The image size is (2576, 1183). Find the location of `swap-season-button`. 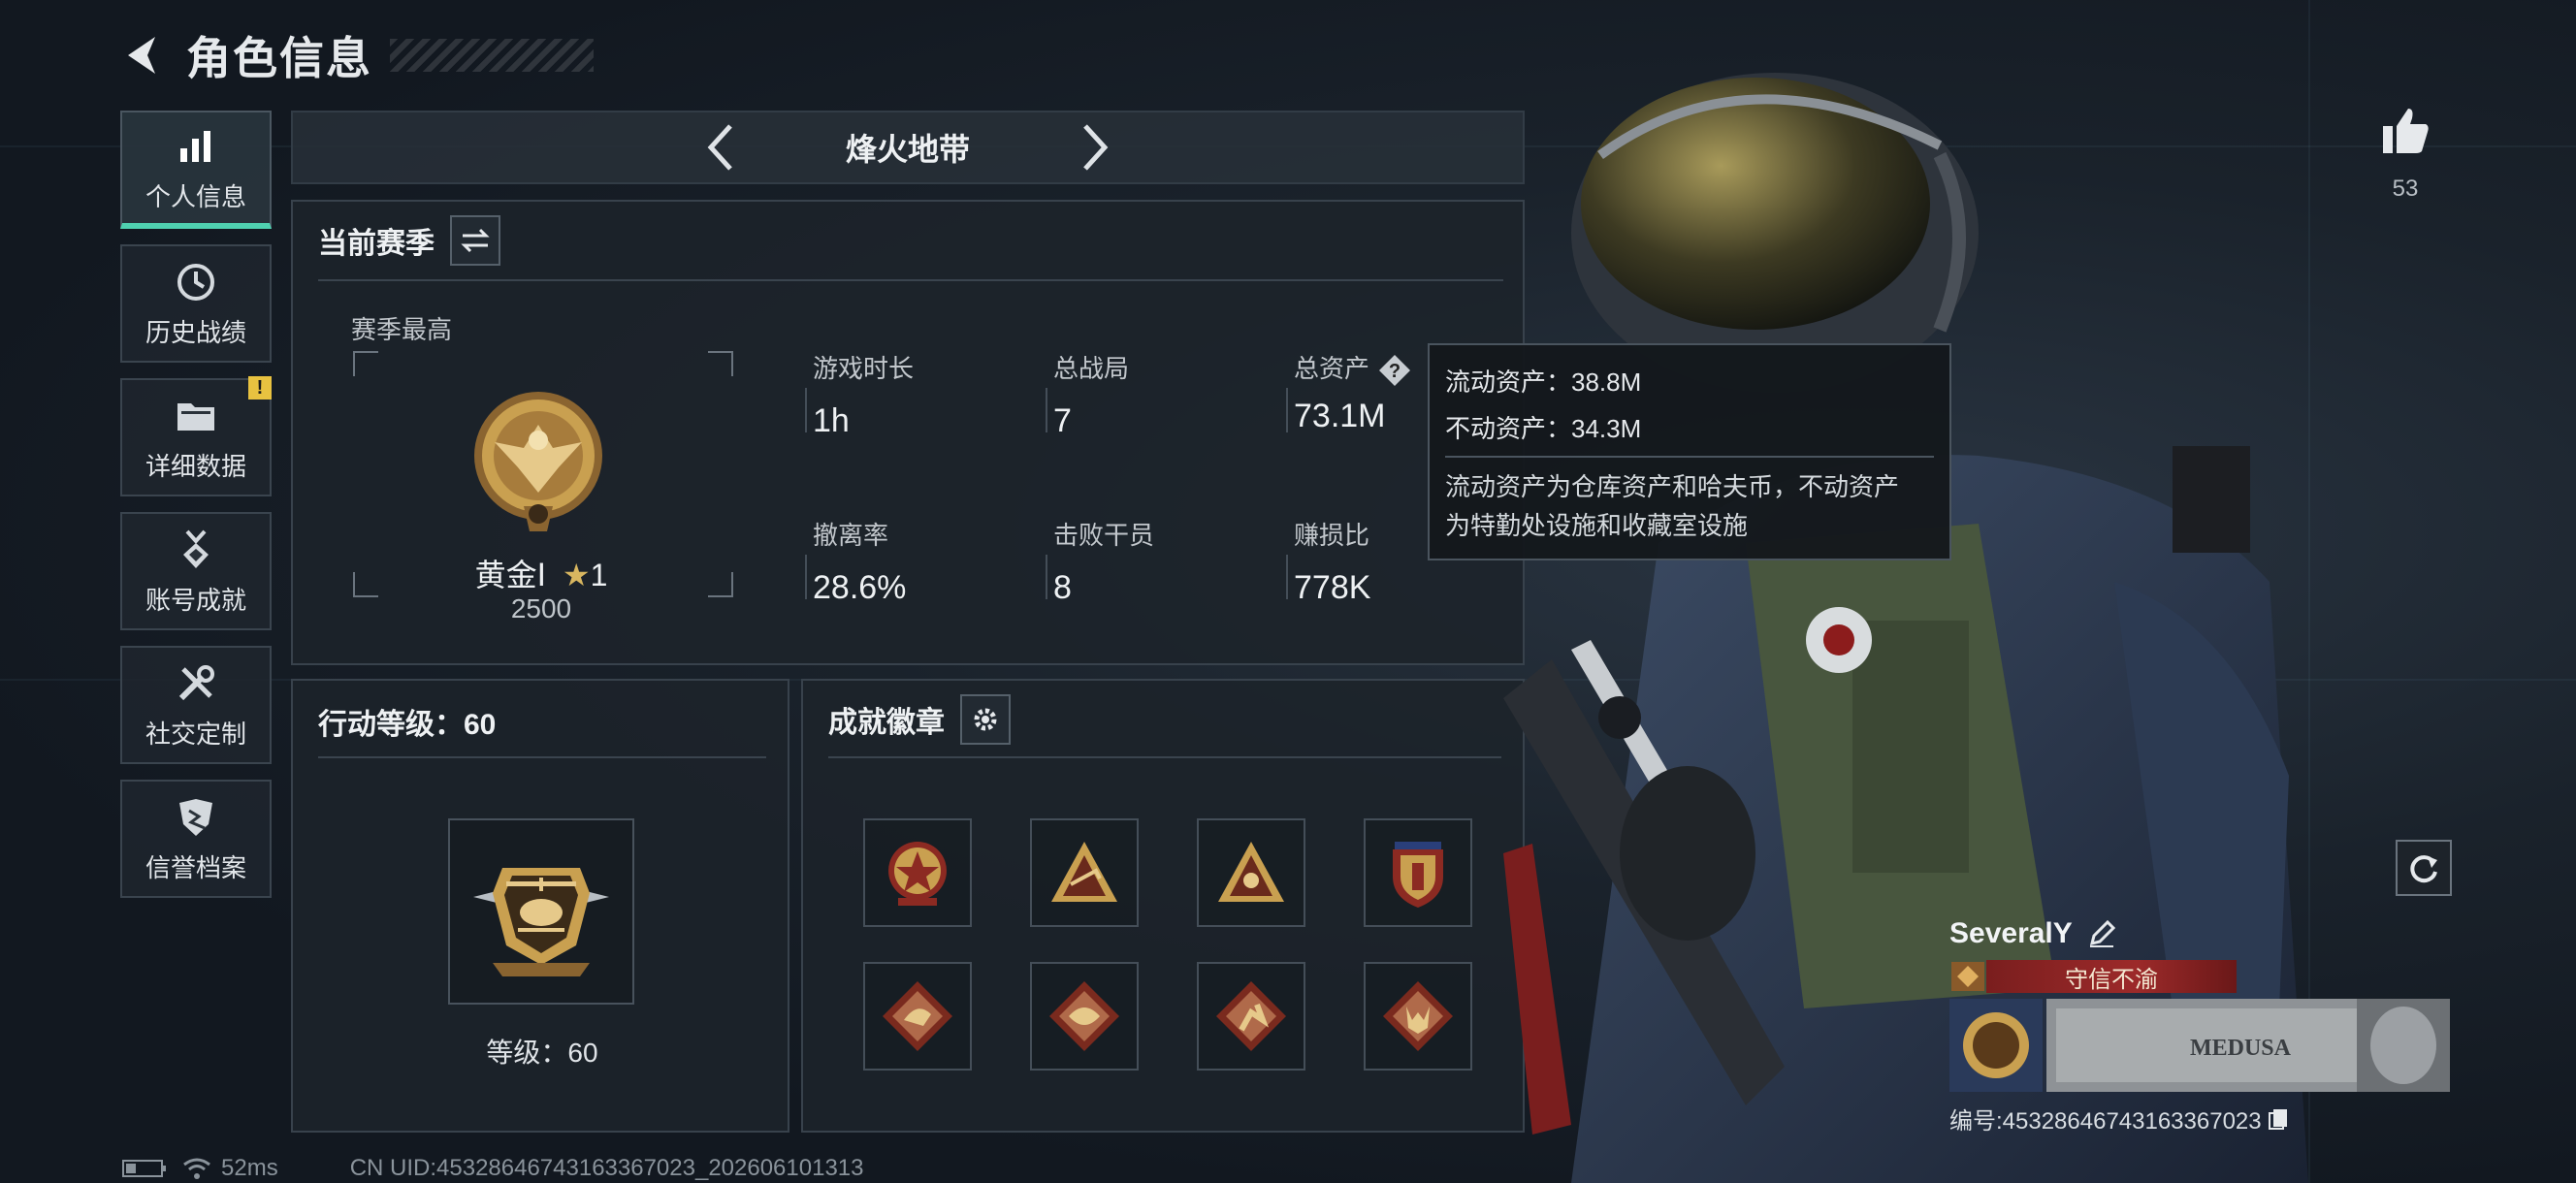

swap-season-button is located at coordinates (475, 240).